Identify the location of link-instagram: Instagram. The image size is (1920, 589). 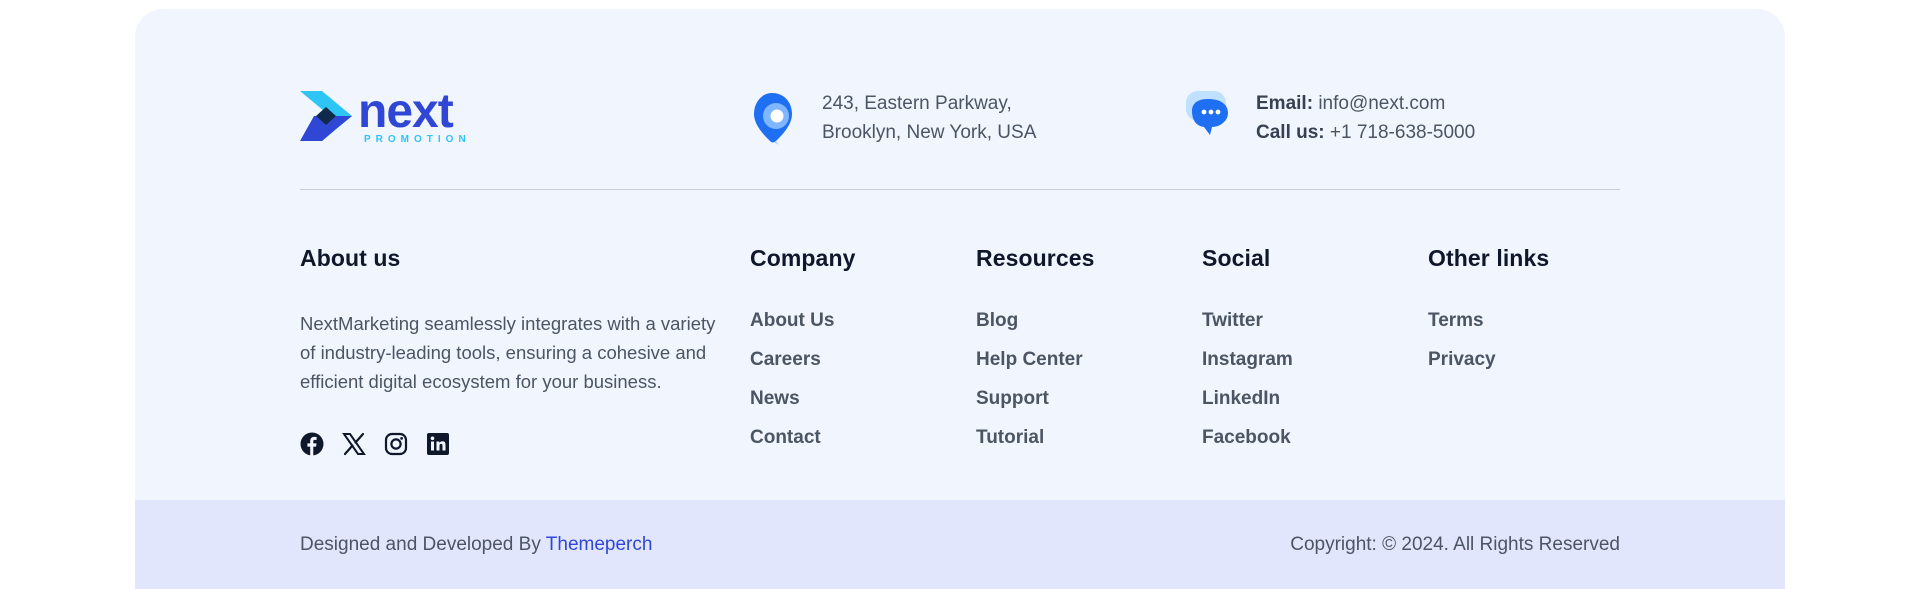
(1247, 359).